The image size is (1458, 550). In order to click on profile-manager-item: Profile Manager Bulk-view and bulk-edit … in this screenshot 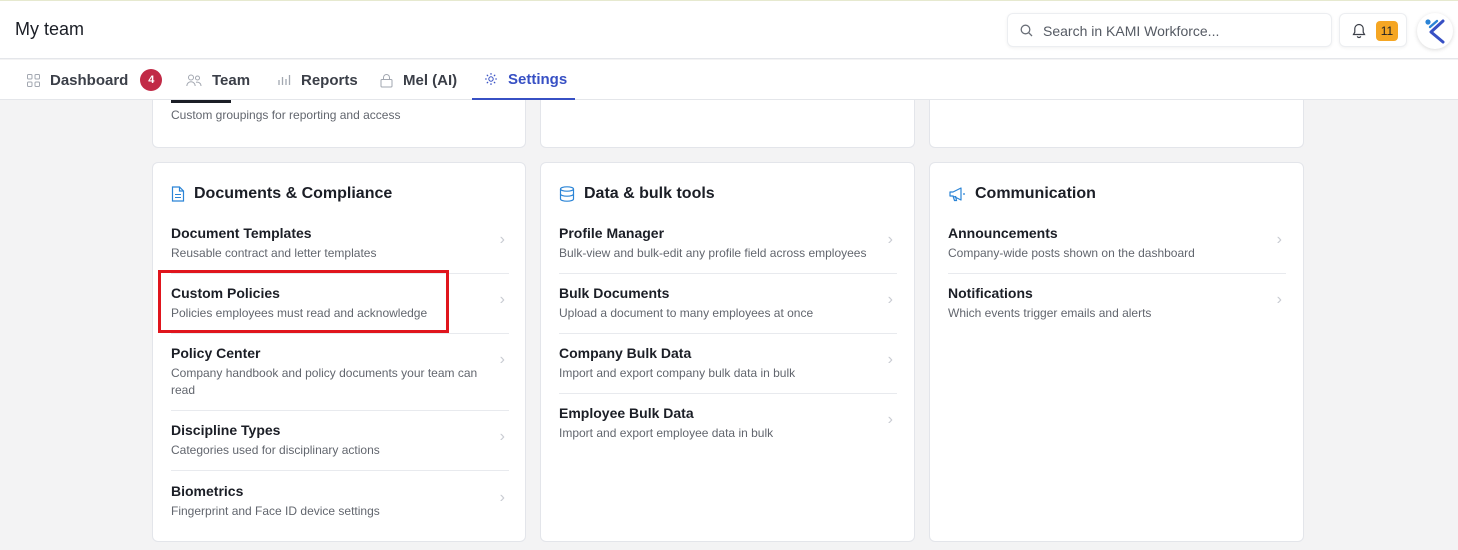, I will do `click(728, 249)`.